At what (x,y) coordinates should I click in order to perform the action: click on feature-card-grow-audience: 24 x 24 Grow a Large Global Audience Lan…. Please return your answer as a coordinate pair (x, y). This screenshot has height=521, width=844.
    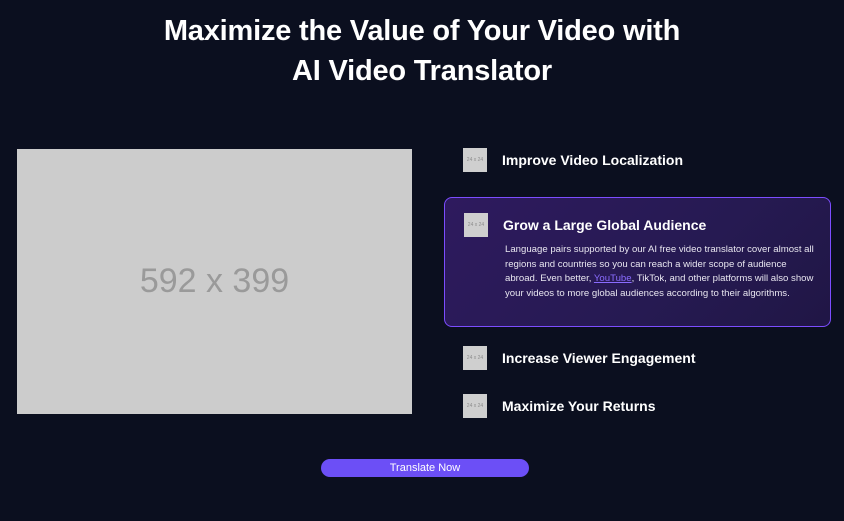
    Looking at the image, I should click on (637, 262).